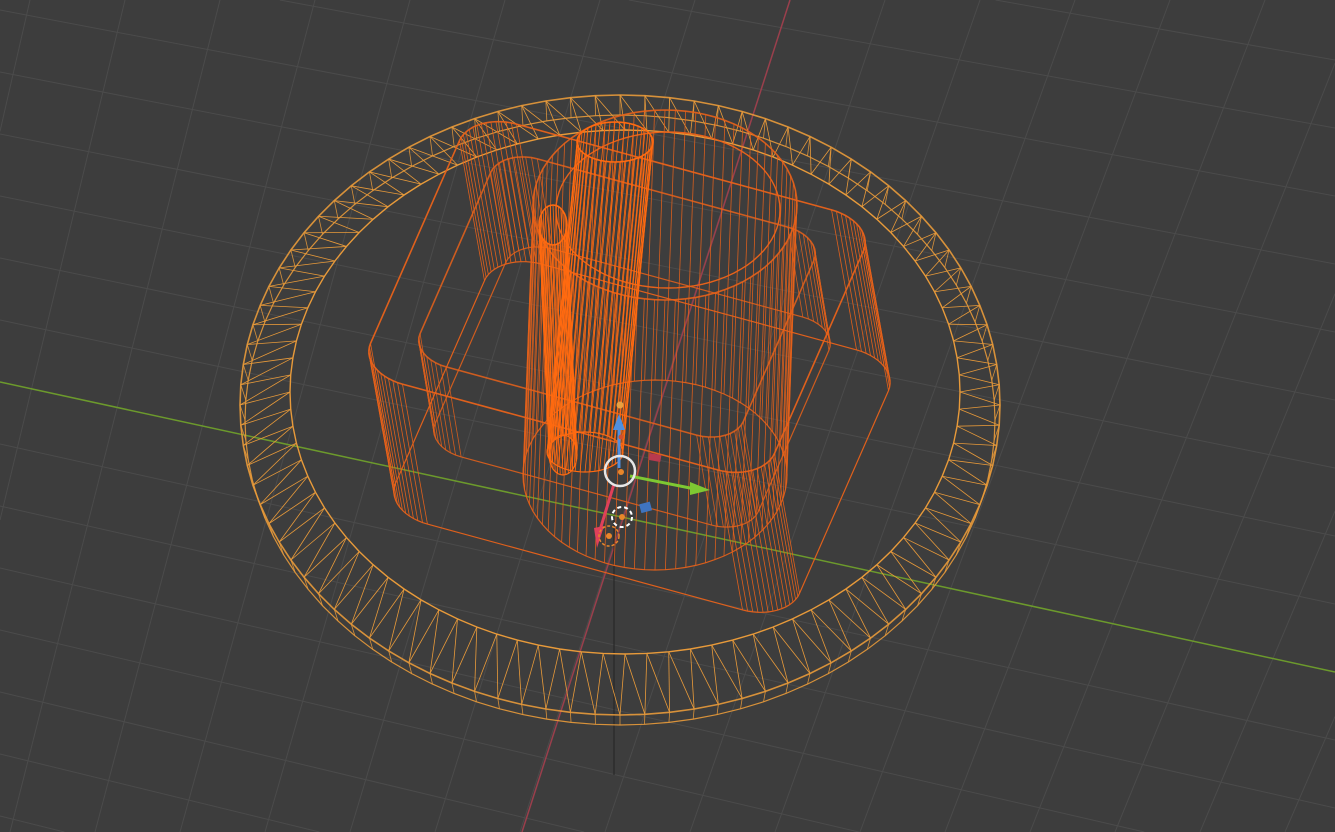 The height and width of the screenshot is (832, 1335). Describe the element at coordinates (620, 405) in the screenshot. I see `rotate-z-handle` at that location.